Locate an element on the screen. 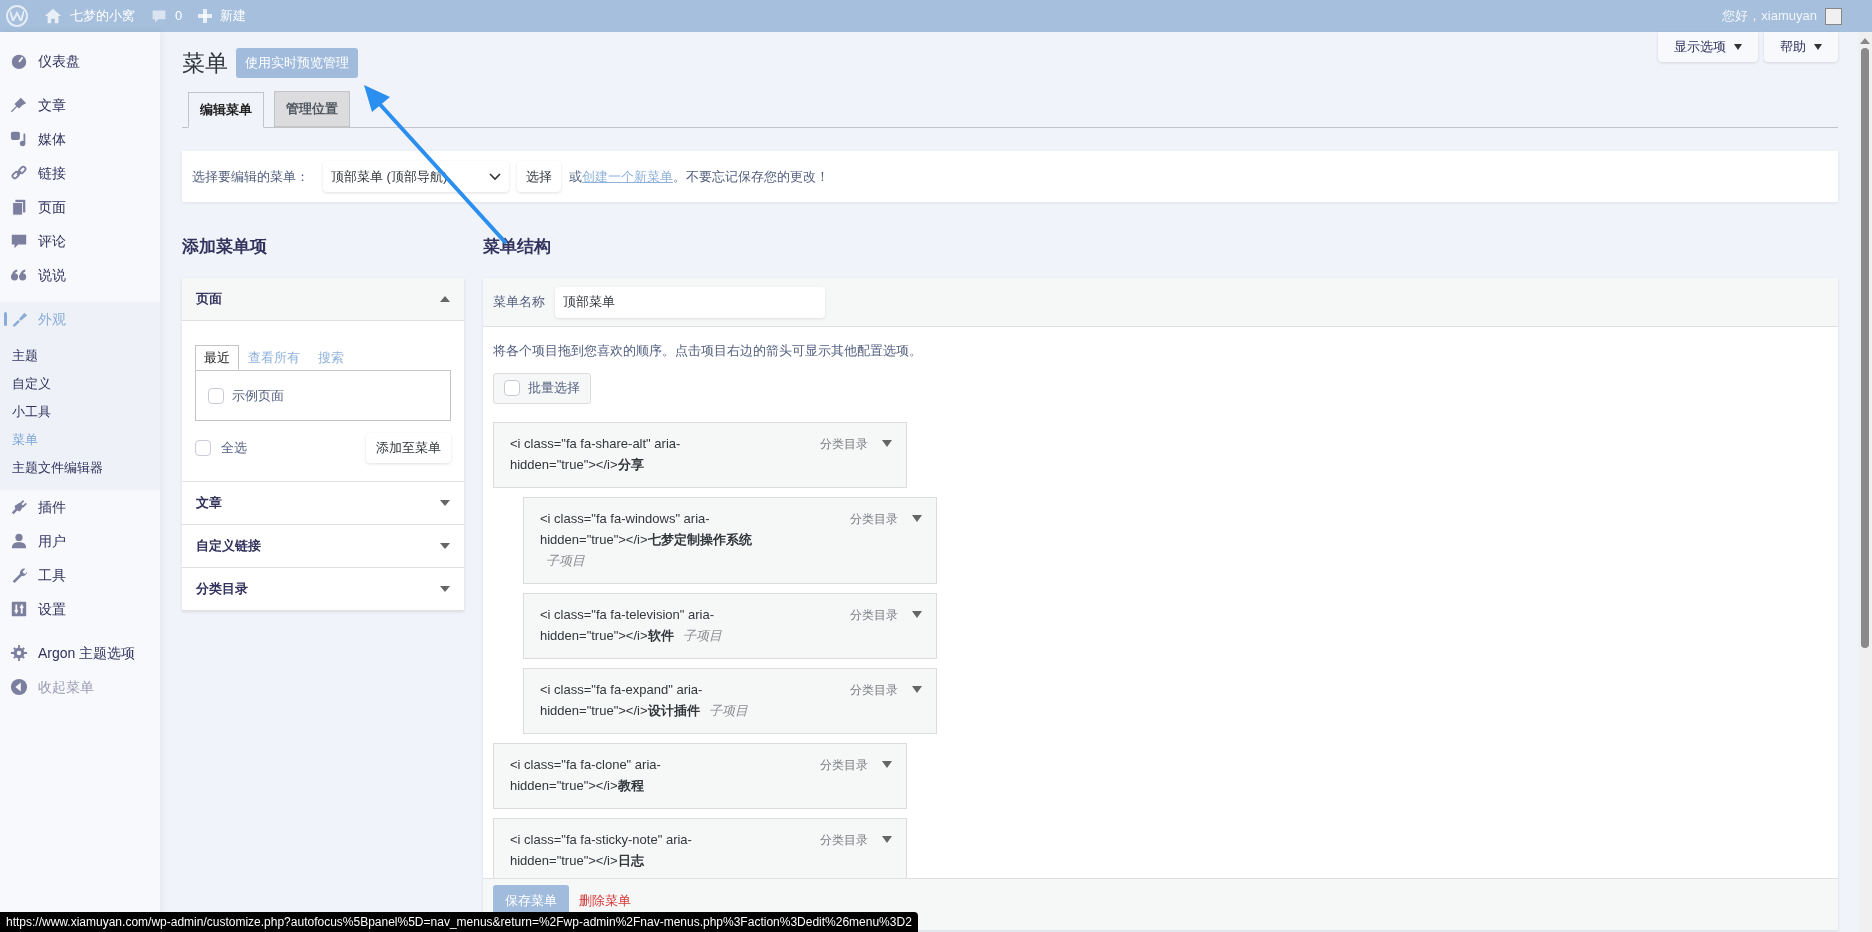 This screenshot has height=932, width=1872. menu-name-label: 菜单名称 is located at coordinates (519, 302).